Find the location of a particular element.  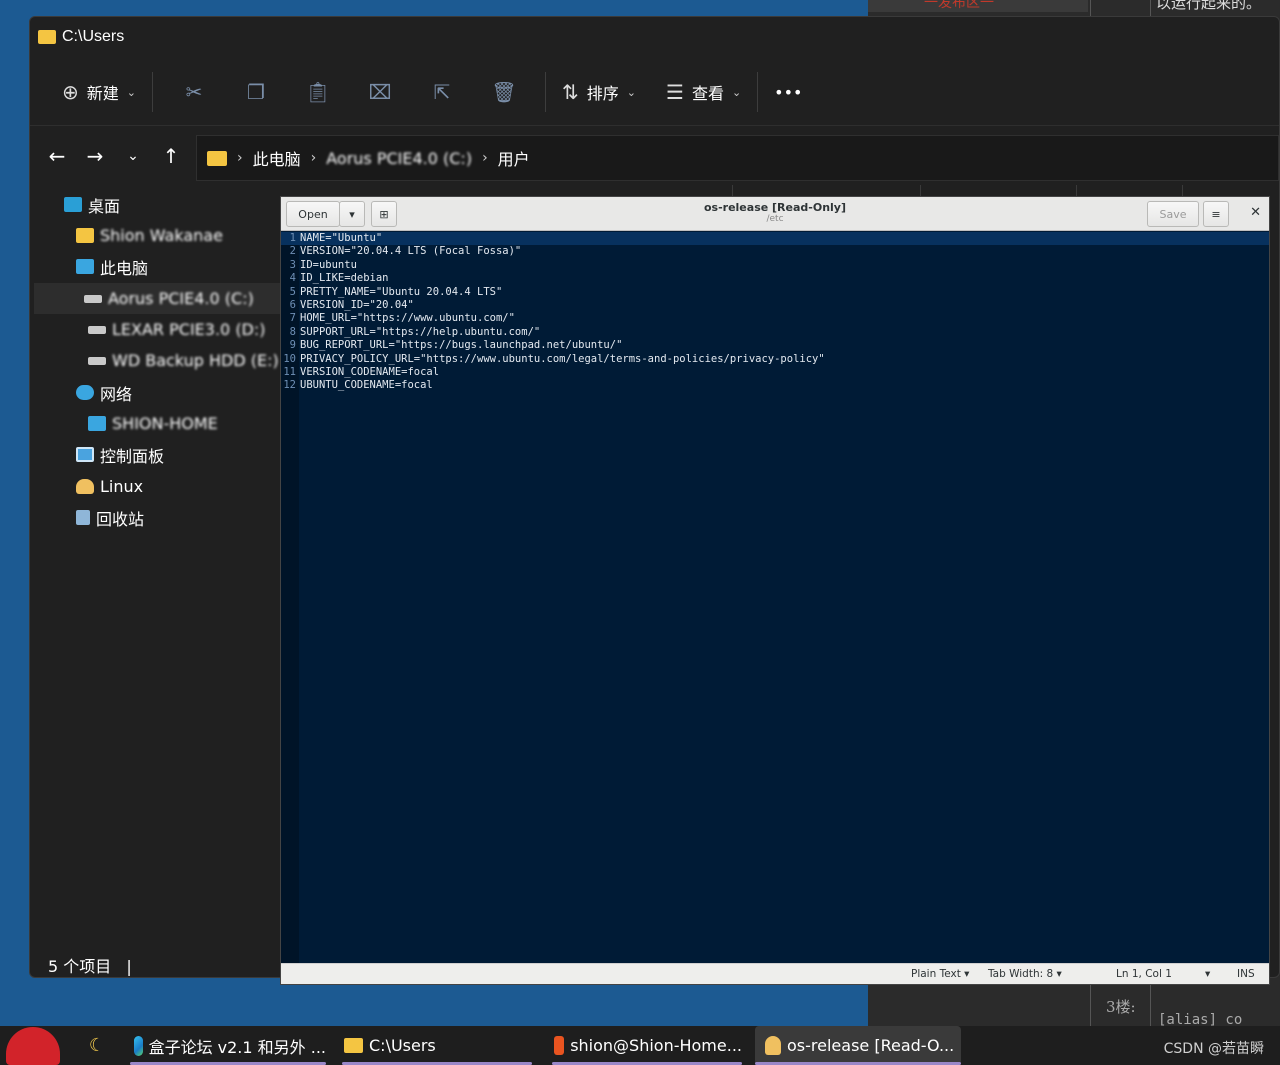

sidebar-item-drive-e: WD Backup HDD (E:) is located at coordinates (183, 360).